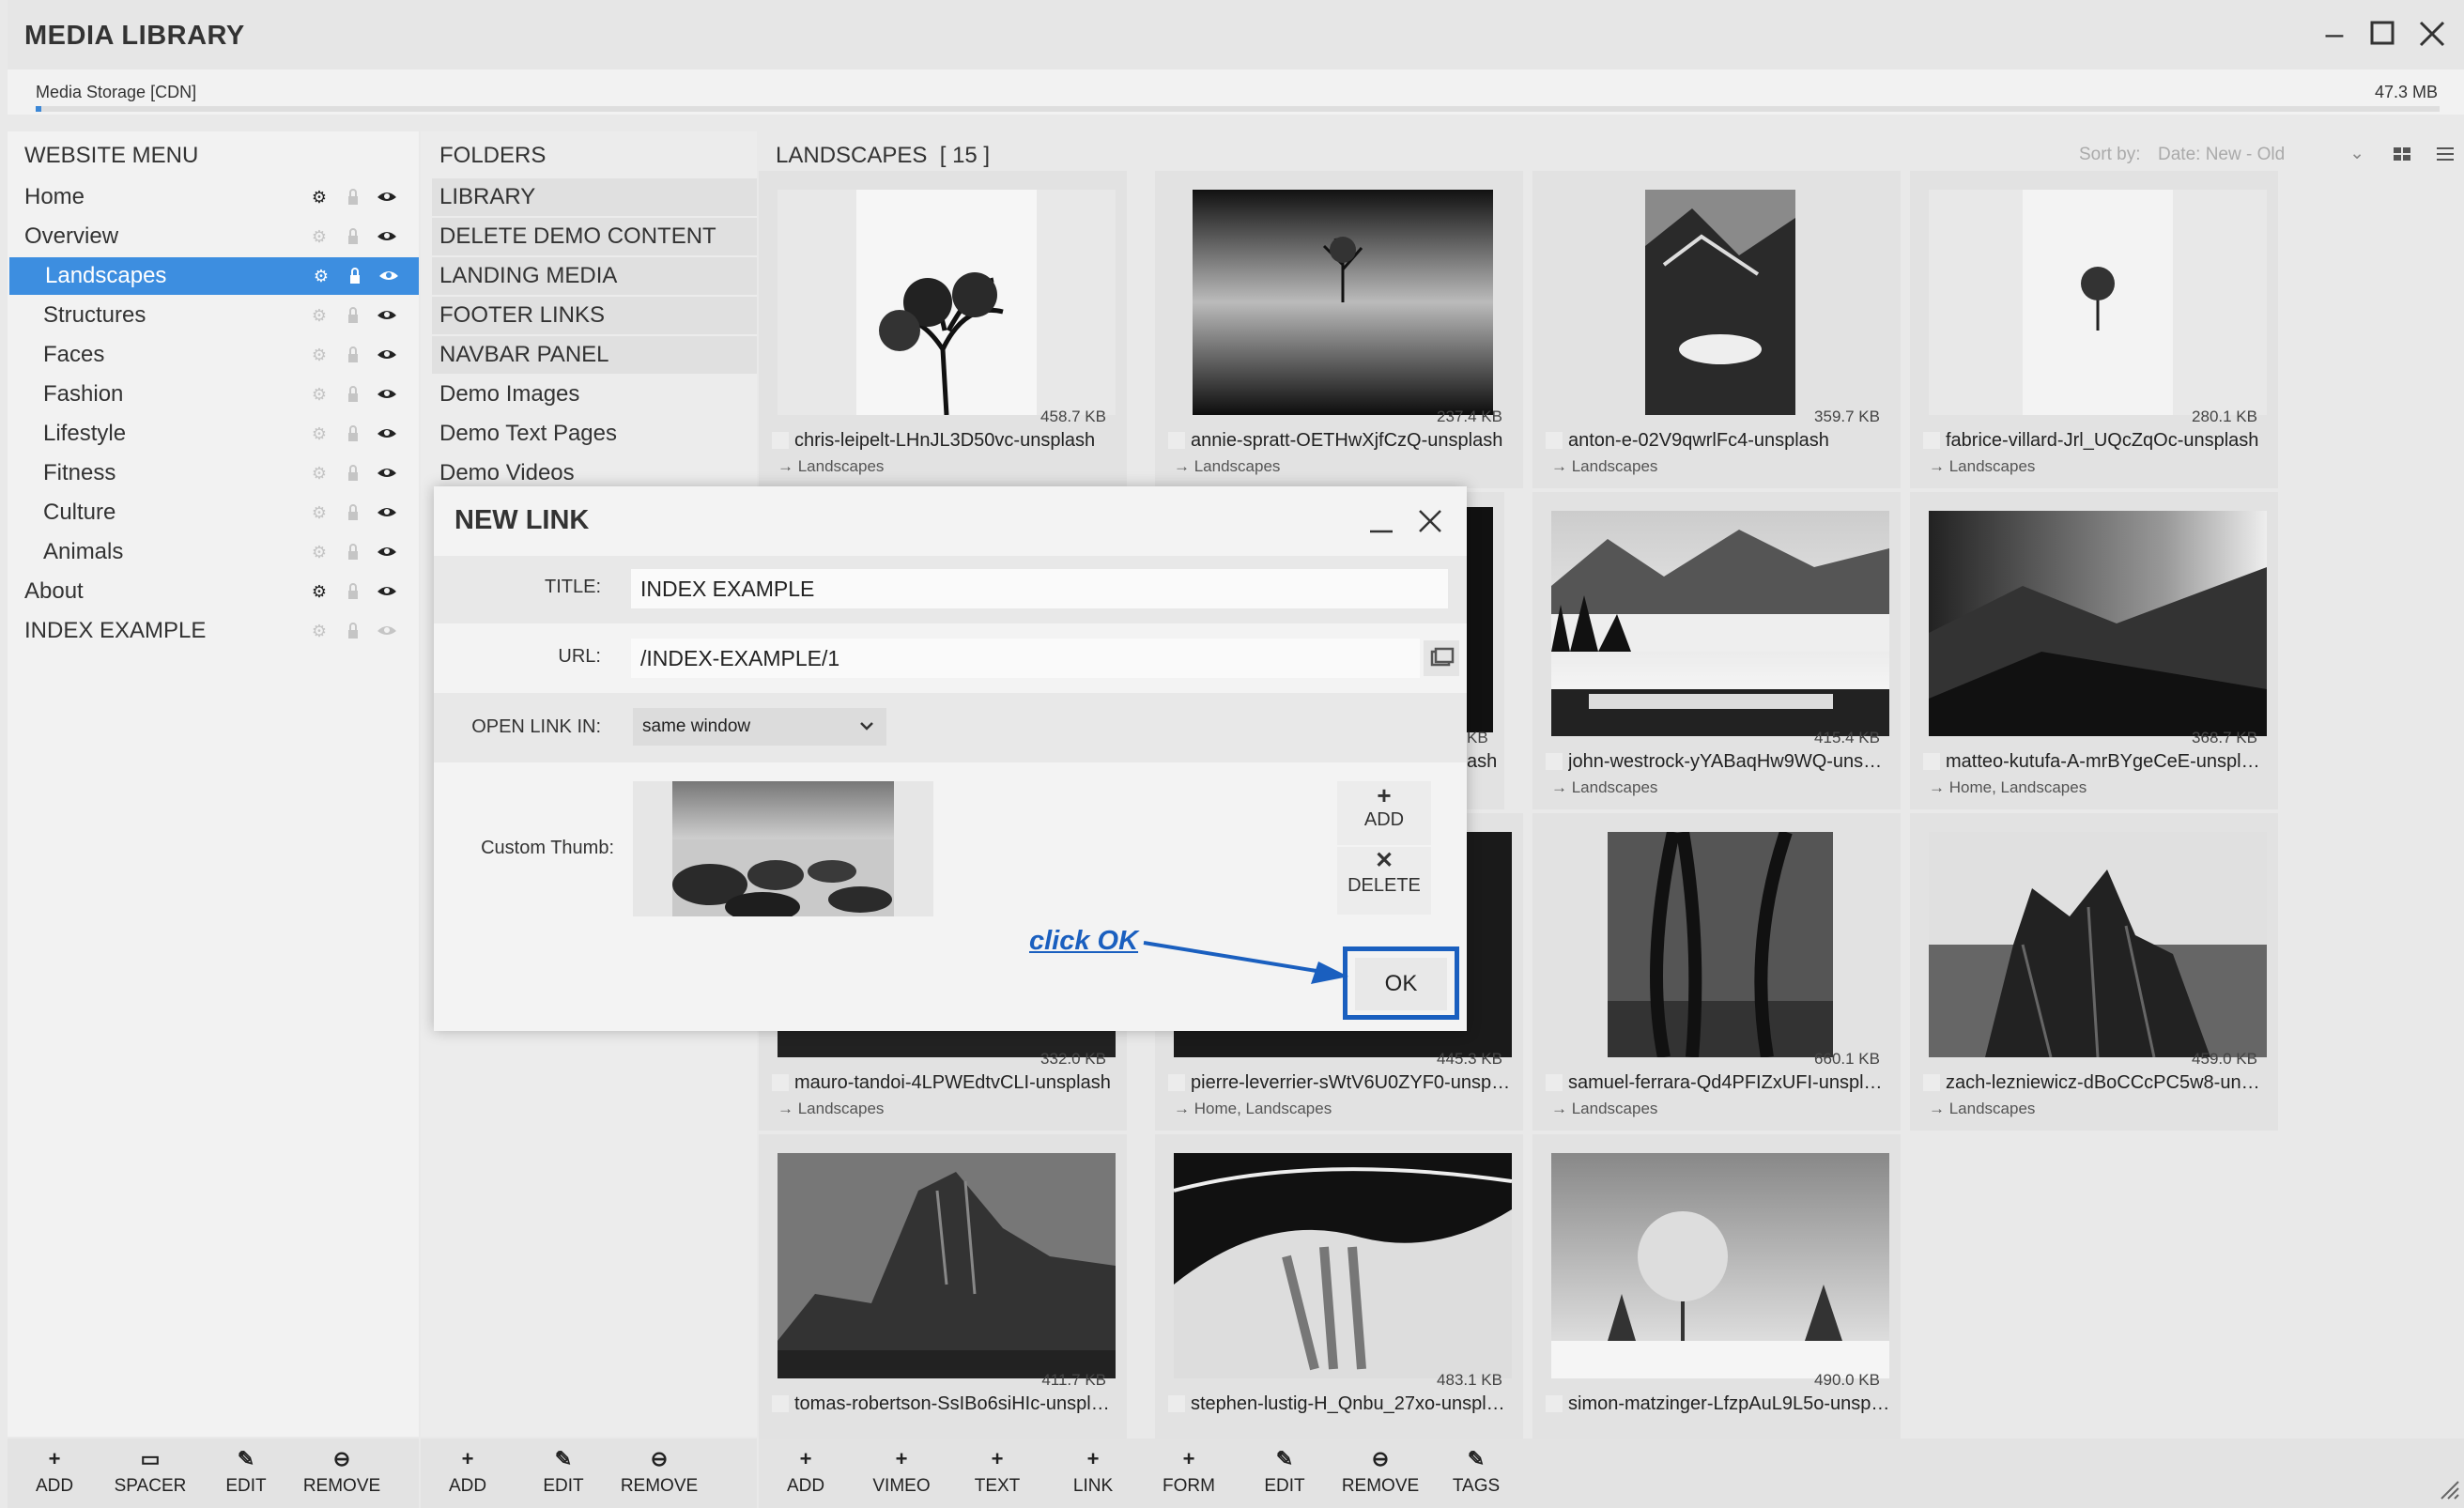 Image resolution: width=2464 pixels, height=1508 pixels. What do you see at coordinates (387, 637) in the screenshot?
I see `eye-icon` at bounding box center [387, 637].